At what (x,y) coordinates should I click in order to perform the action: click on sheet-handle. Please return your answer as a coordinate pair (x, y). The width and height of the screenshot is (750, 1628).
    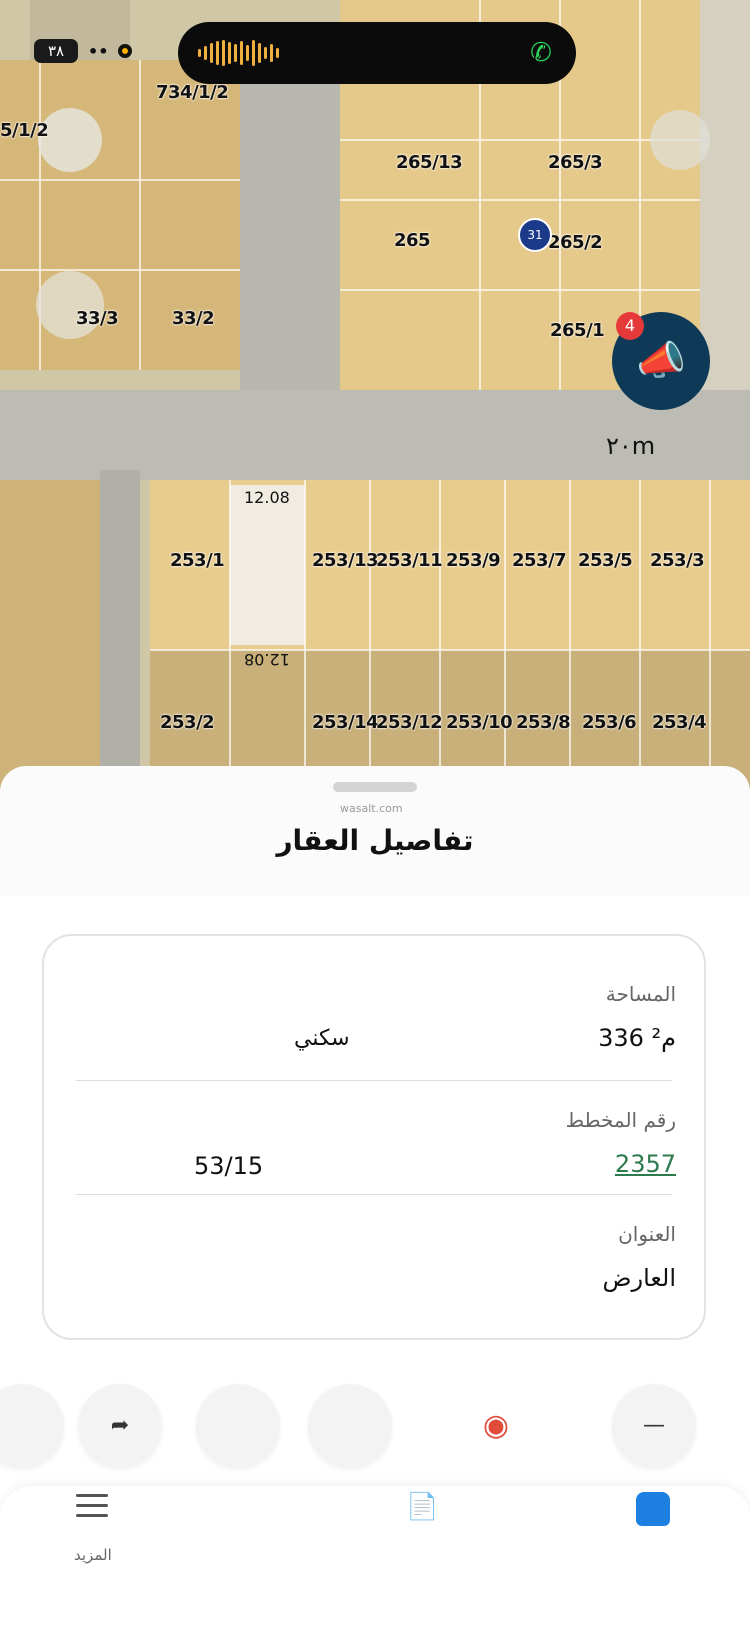
    Looking at the image, I should click on (375, 787).